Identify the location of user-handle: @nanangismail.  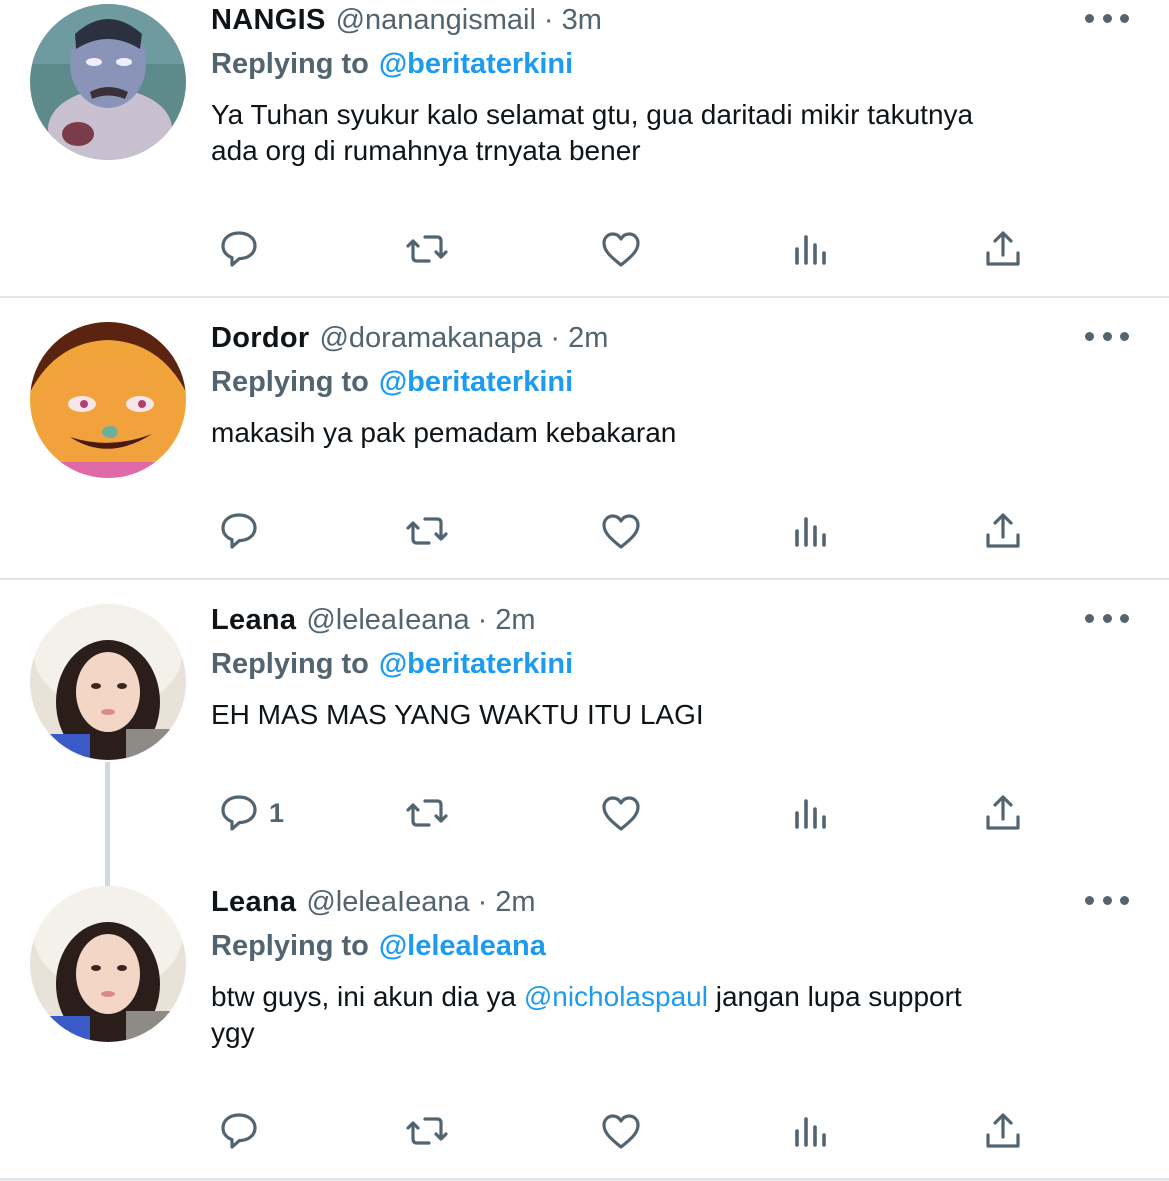
(436, 20).